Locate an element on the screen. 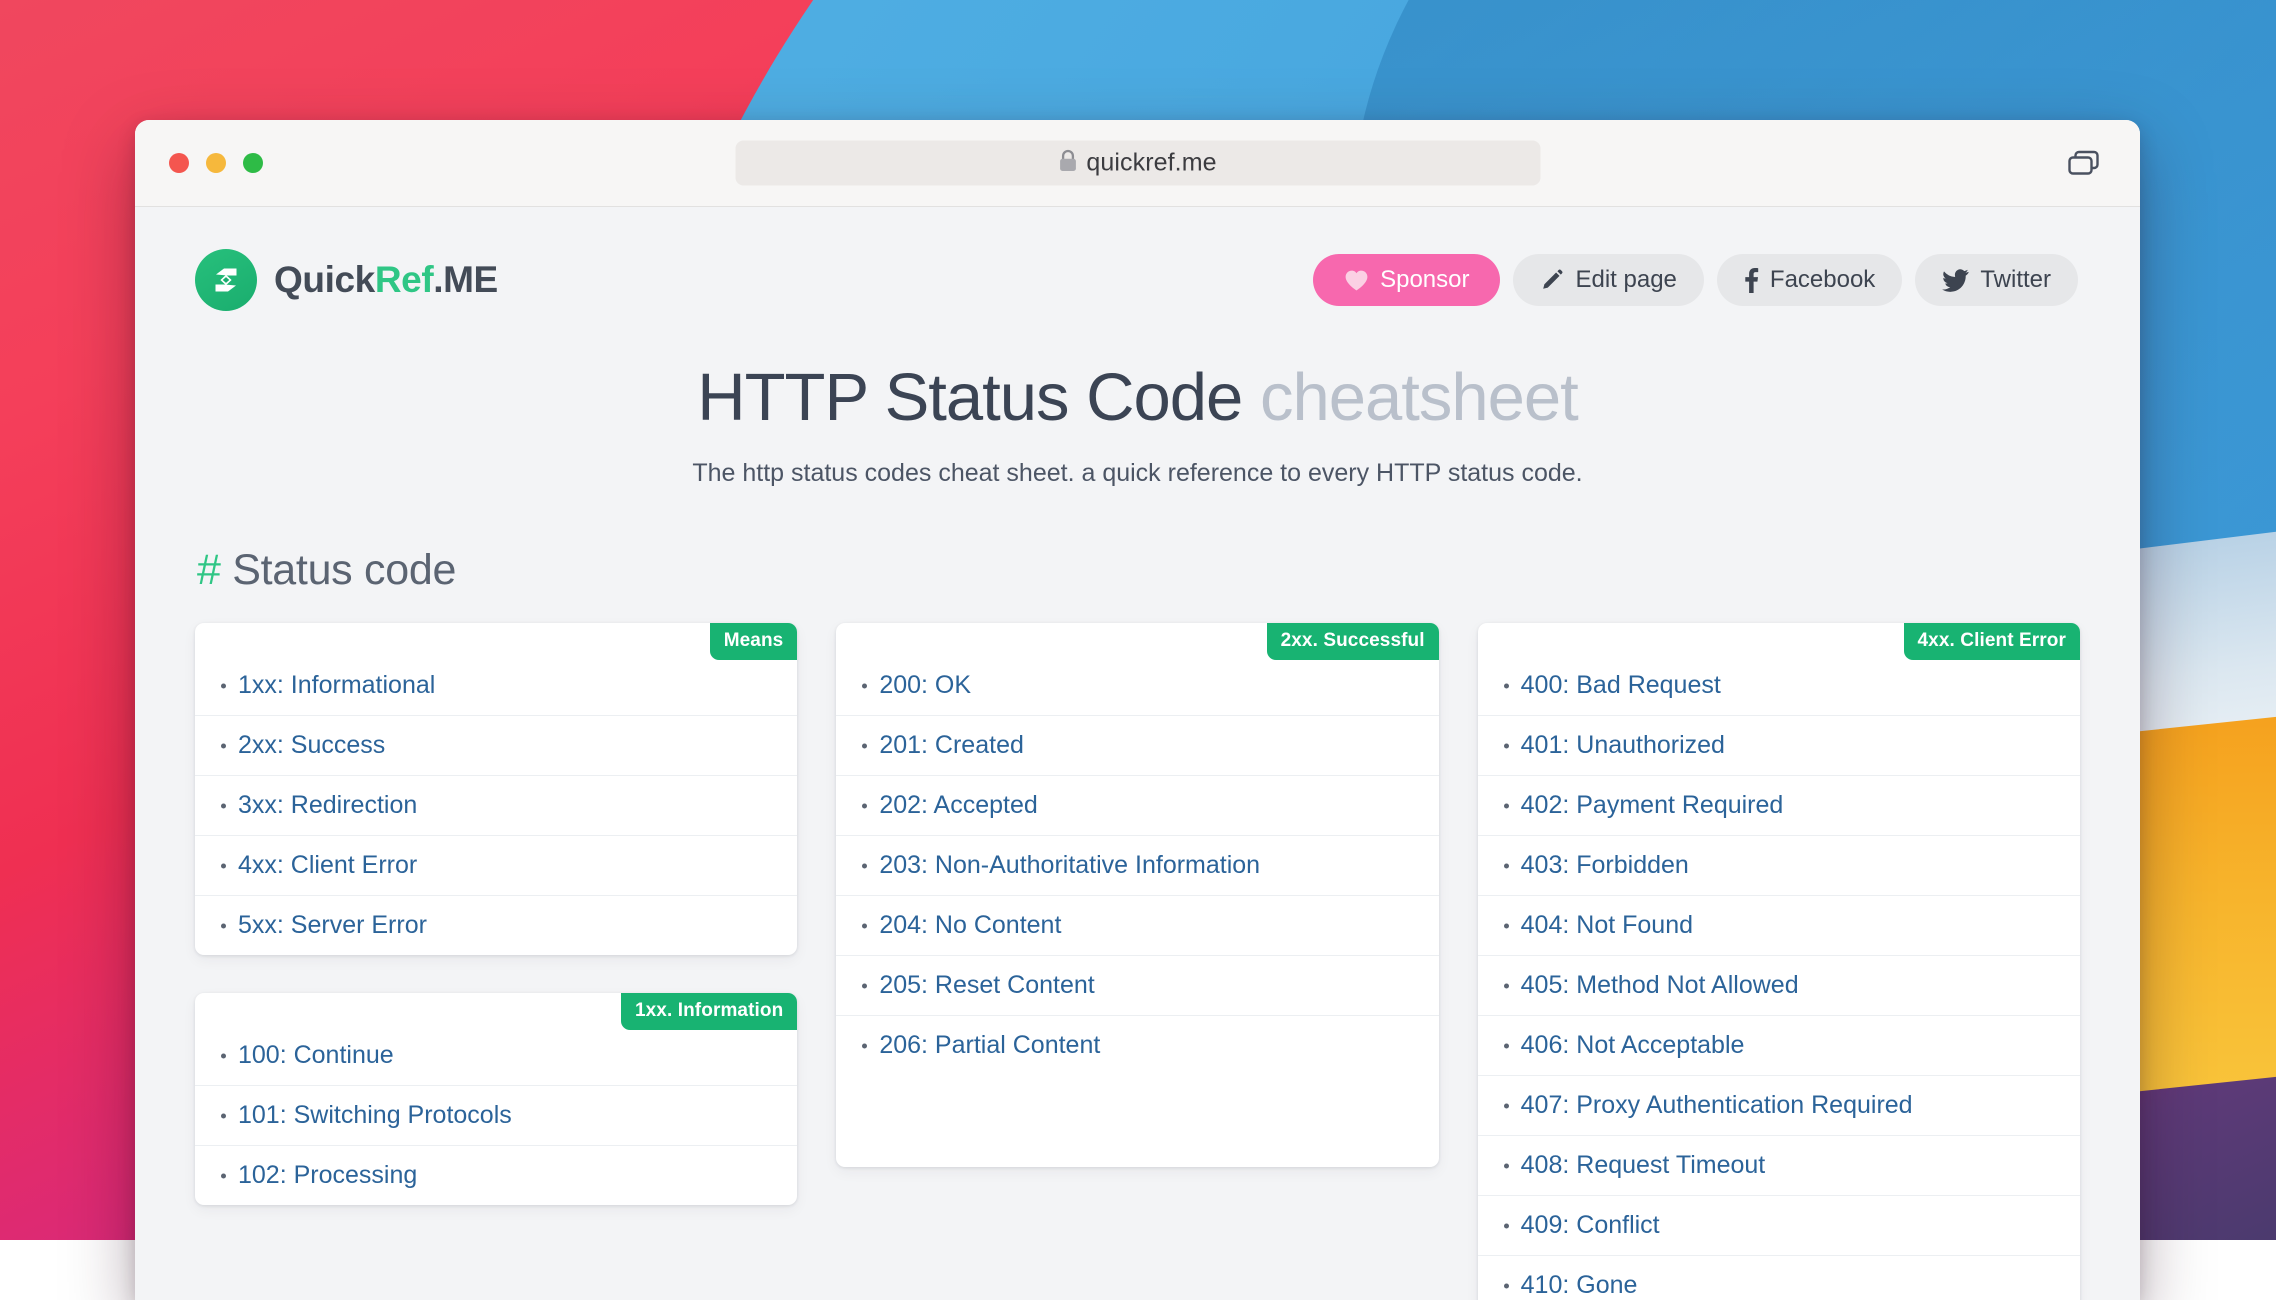  list-item: 4xx: Client Error is located at coordinates (496, 866).